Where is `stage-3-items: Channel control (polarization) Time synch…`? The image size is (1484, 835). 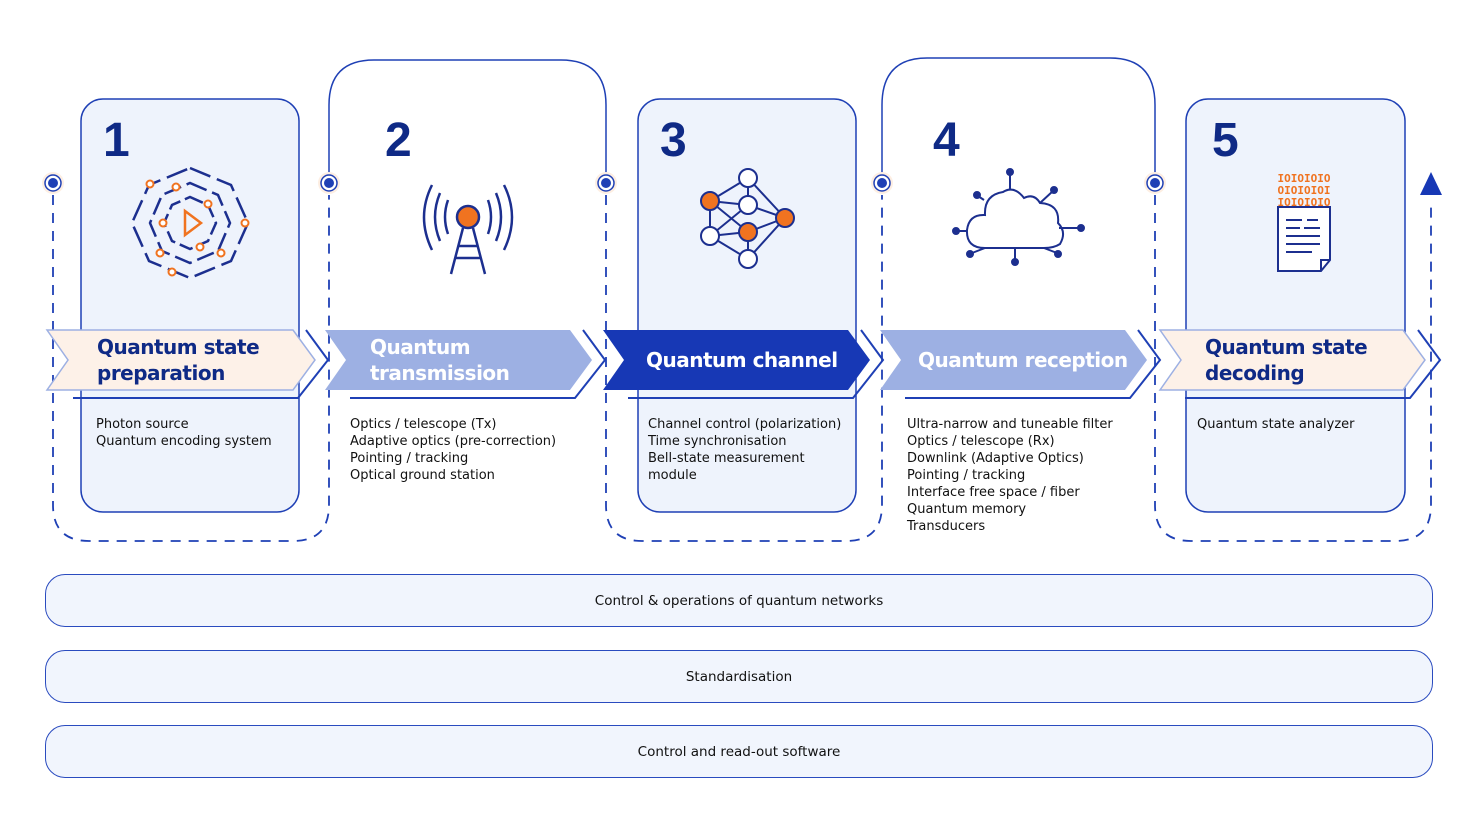
stage-3-items: Channel control (polarization) Time synch… is located at coordinates (745, 450).